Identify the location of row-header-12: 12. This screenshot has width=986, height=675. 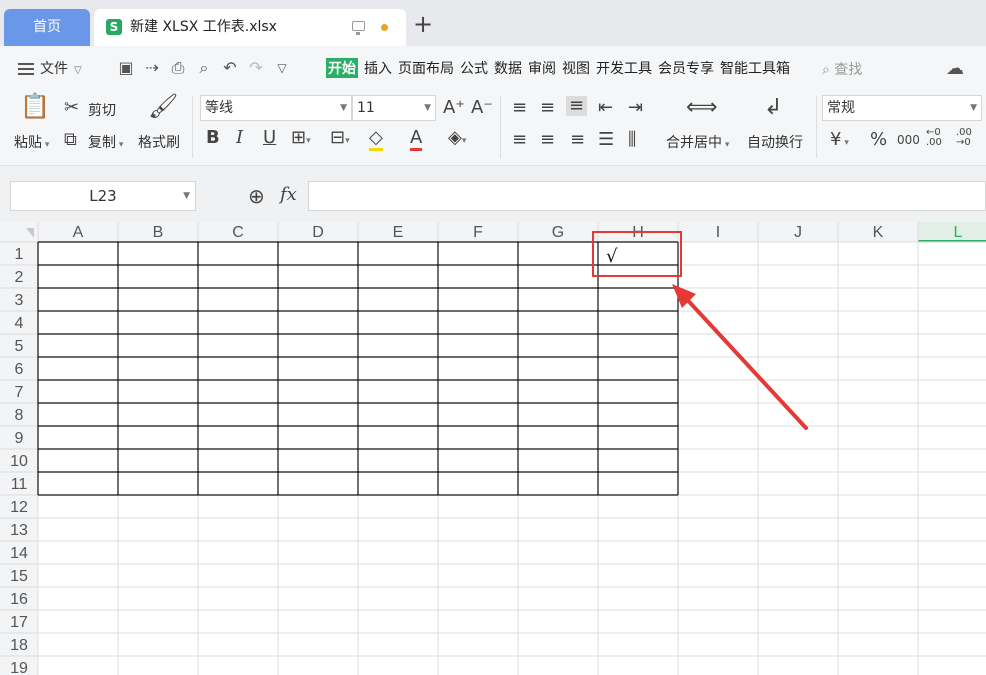
(19, 507).